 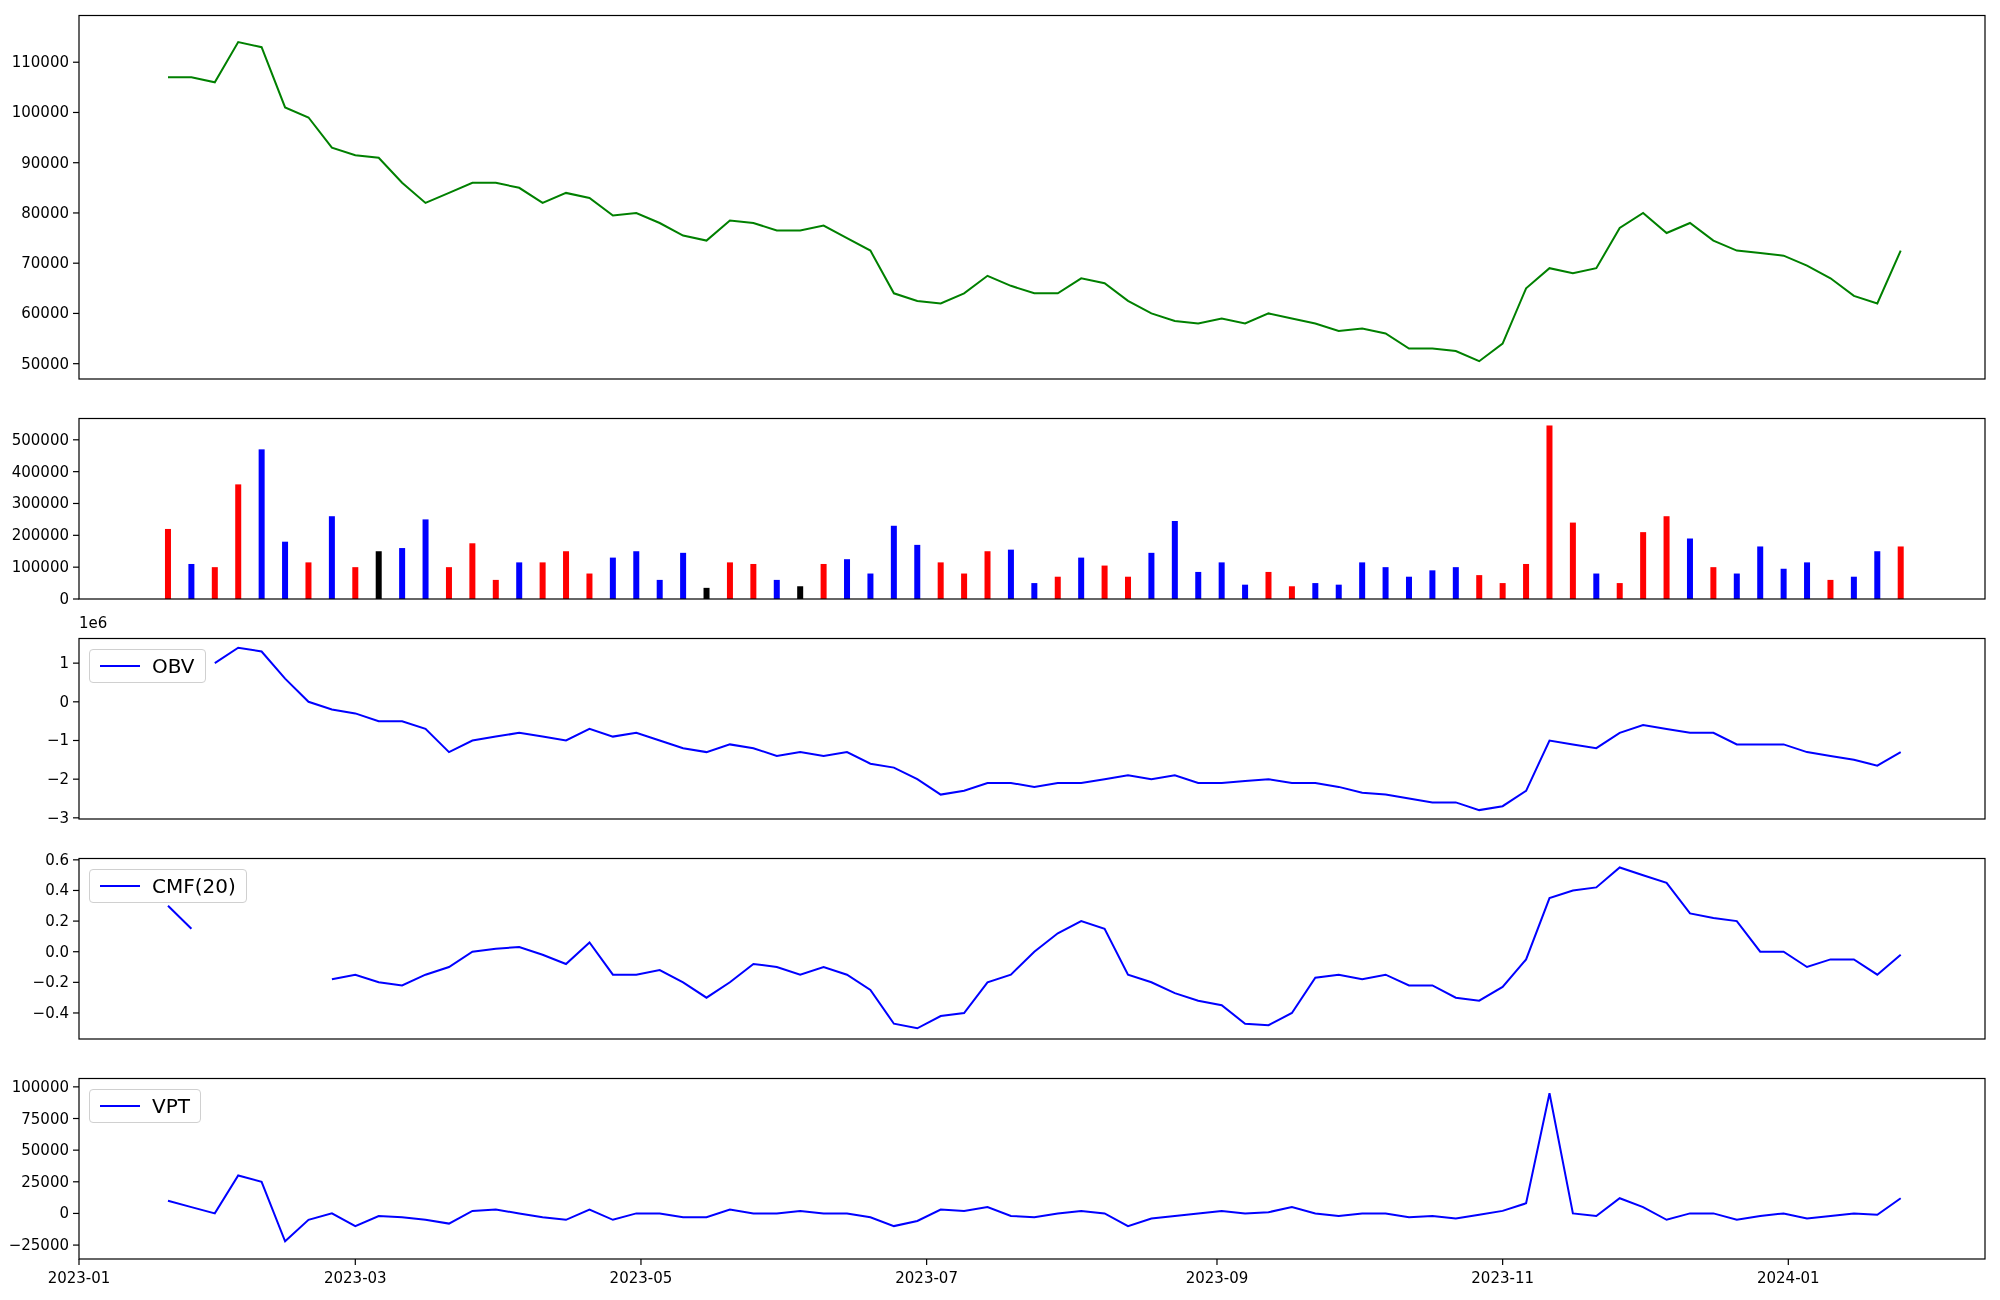 I want to click on y-tick-label: 500000, so click(x=40, y=439).